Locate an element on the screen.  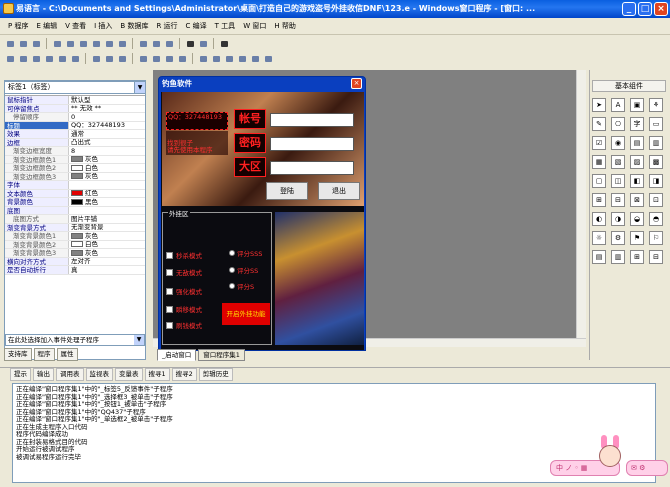
minimize-button: _ is located at coordinates (629, 9).